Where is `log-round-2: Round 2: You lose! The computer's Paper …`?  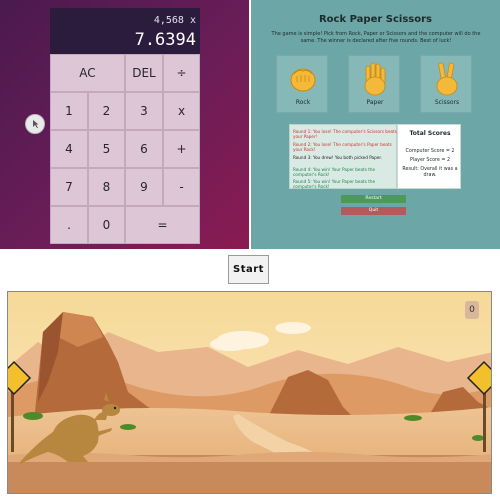 log-round-2: Round 2: You lose! The computer's Paper … is located at coordinates (342, 147).